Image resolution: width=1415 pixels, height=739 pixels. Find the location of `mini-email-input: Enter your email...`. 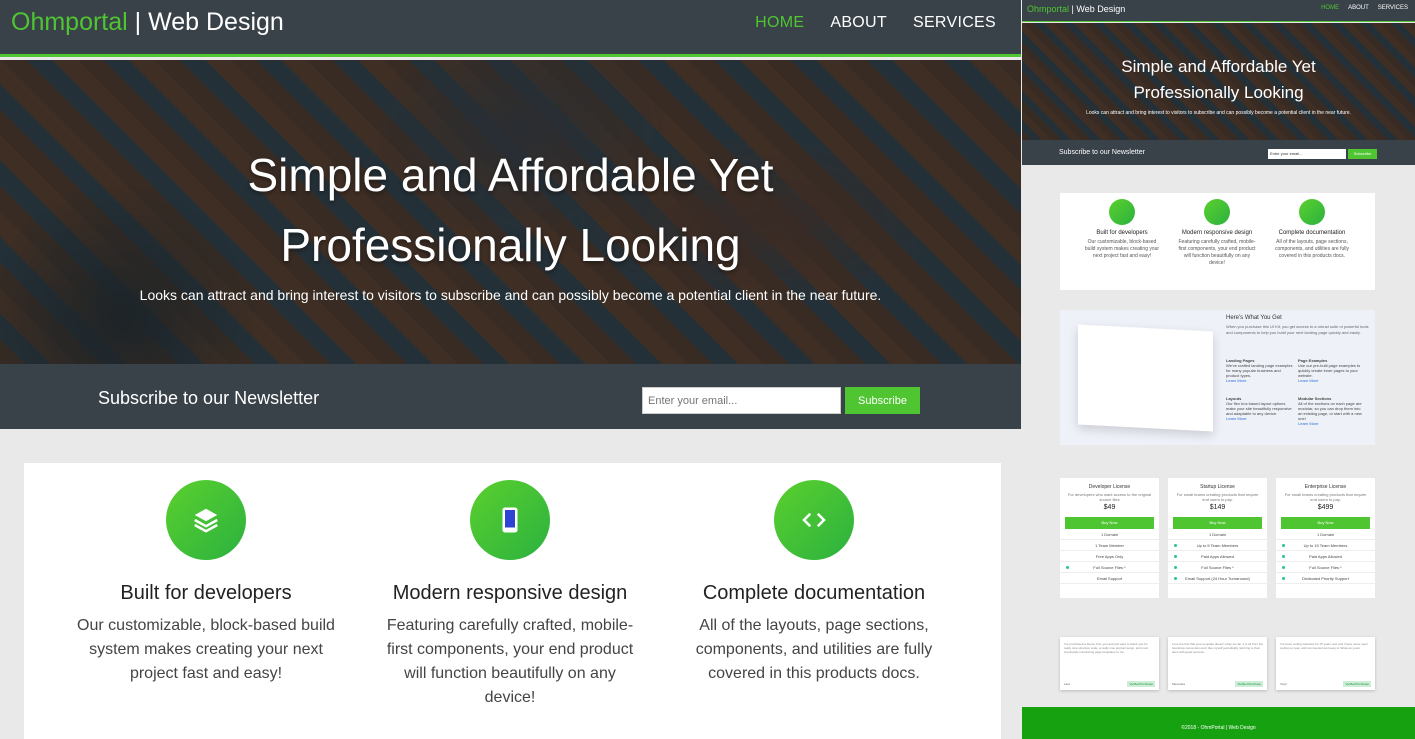

mini-email-input: Enter your email... is located at coordinates (1307, 154).